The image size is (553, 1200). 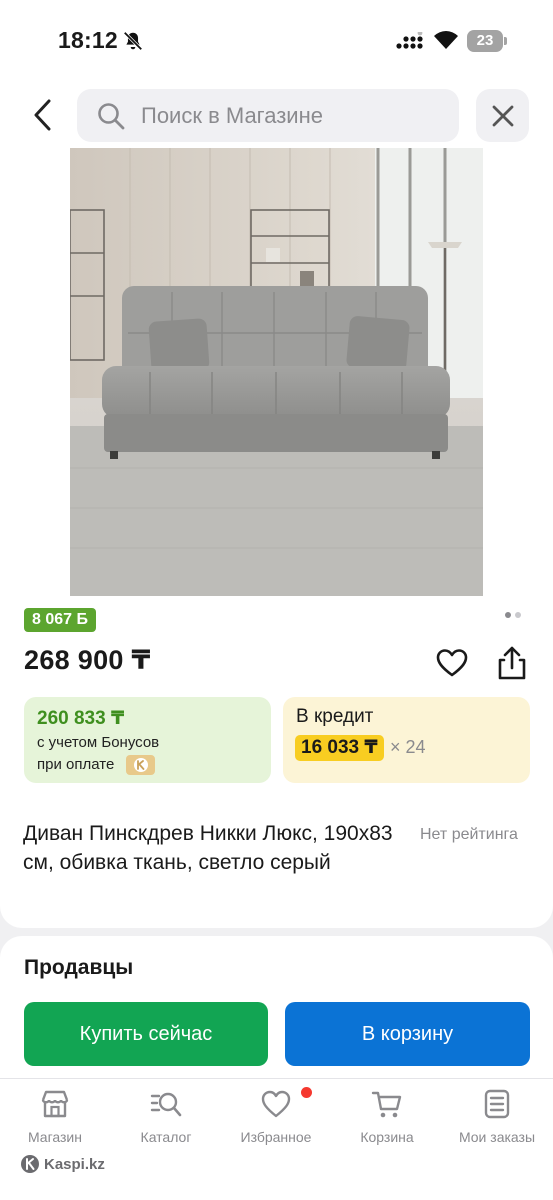 I want to click on bell-muted-icon, so click(x=133, y=41).